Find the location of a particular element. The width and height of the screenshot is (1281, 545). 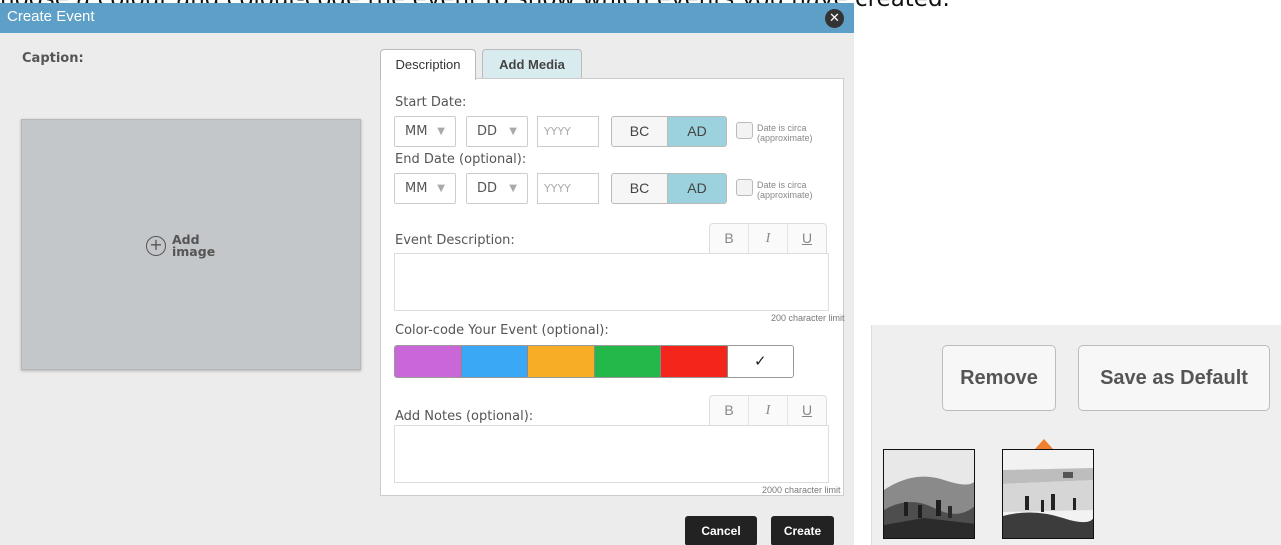

notes-label: Add Notes (optional): is located at coordinates (464, 416).